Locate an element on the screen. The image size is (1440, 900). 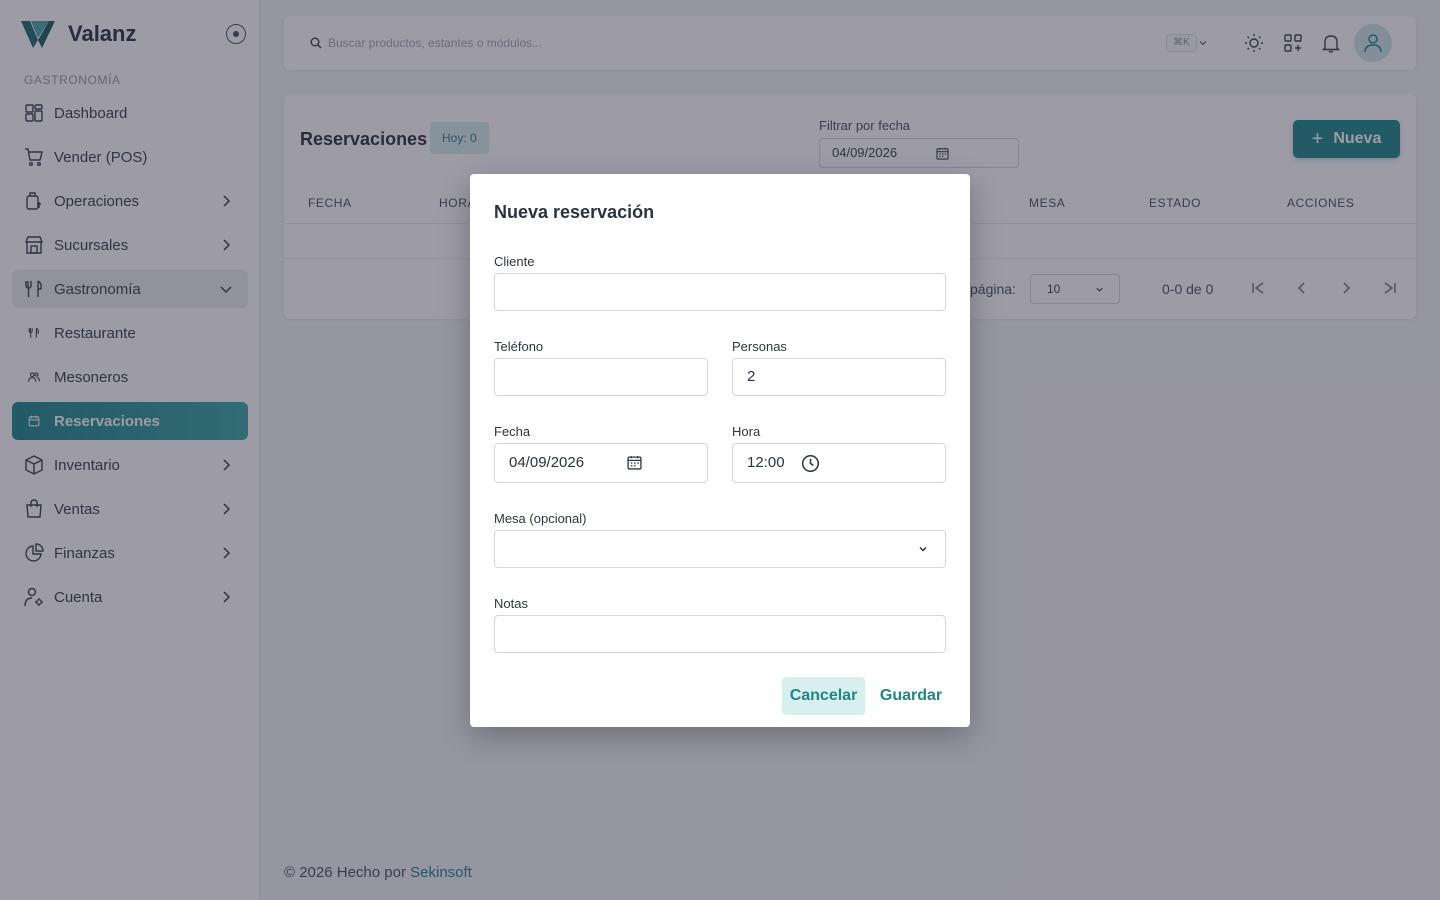
personas-value: 2 is located at coordinates (751, 376).